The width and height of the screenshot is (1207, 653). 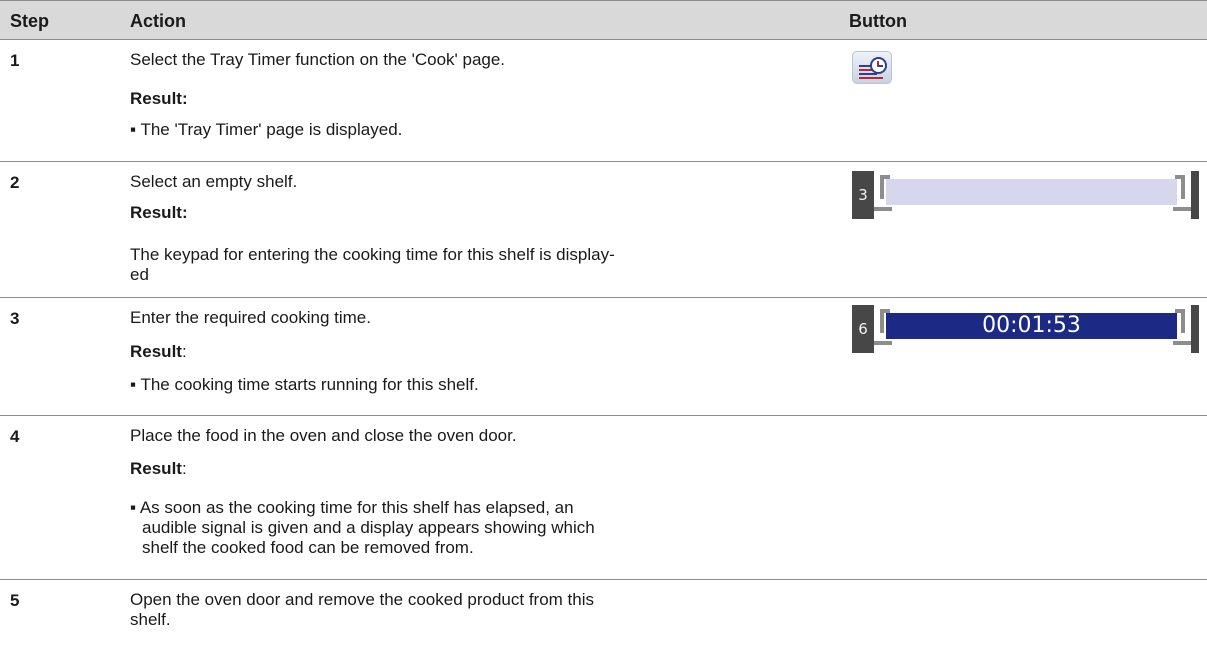 What do you see at coordinates (15, 318) in the screenshot?
I see `step-number: 3` at bounding box center [15, 318].